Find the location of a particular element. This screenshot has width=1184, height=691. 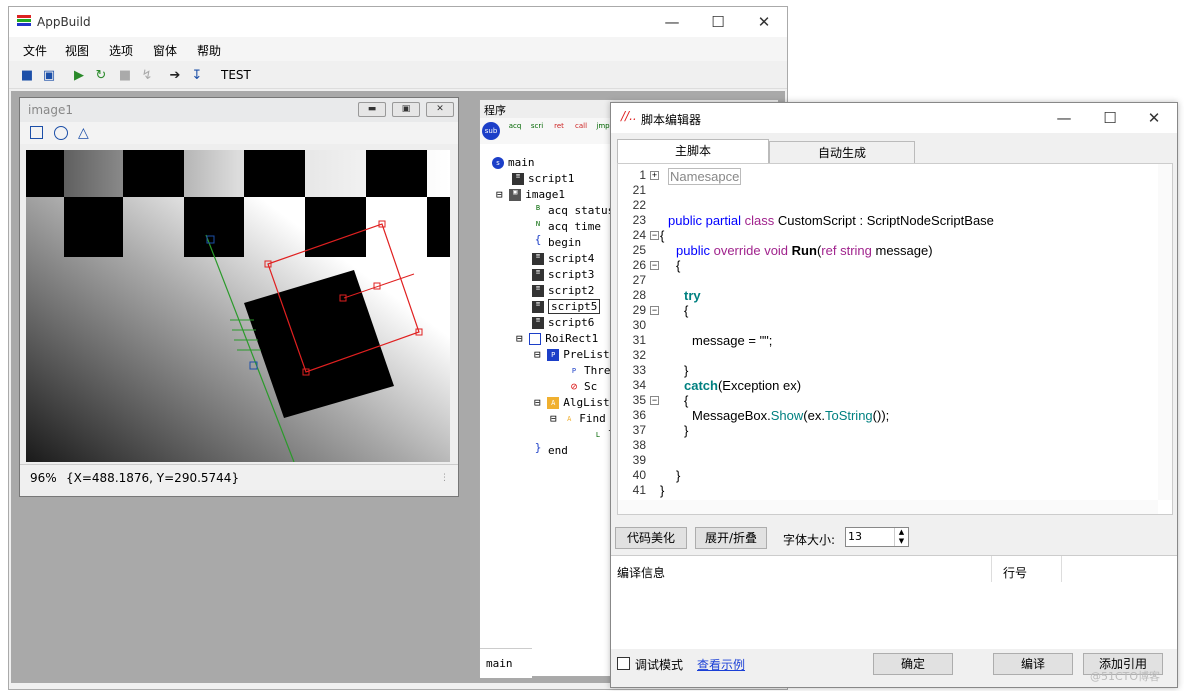

run-icon: ▶ is located at coordinates (79, 76).